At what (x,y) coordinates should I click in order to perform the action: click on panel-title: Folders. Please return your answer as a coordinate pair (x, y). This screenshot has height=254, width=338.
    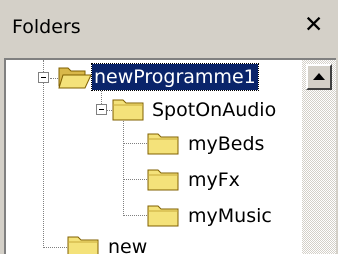
    Looking at the image, I should click on (46, 27).